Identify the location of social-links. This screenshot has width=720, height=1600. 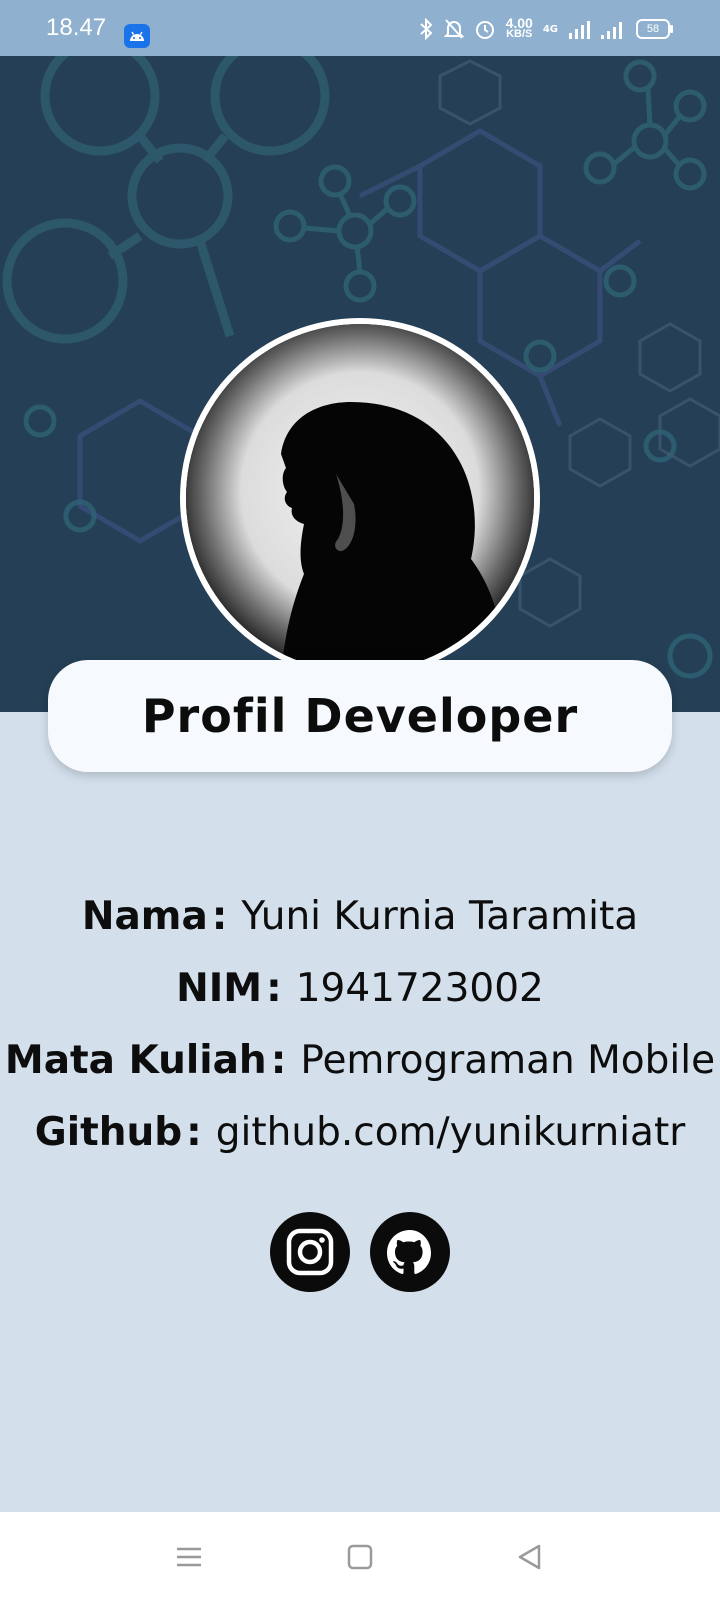
(360, 1252).